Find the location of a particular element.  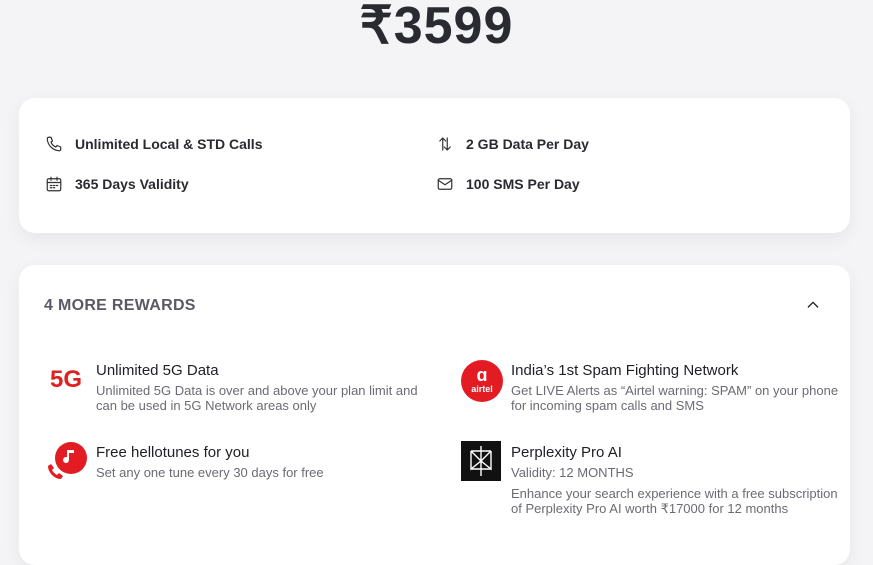

reward-title: Unlimited 5G Data is located at coordinates (157, 370).